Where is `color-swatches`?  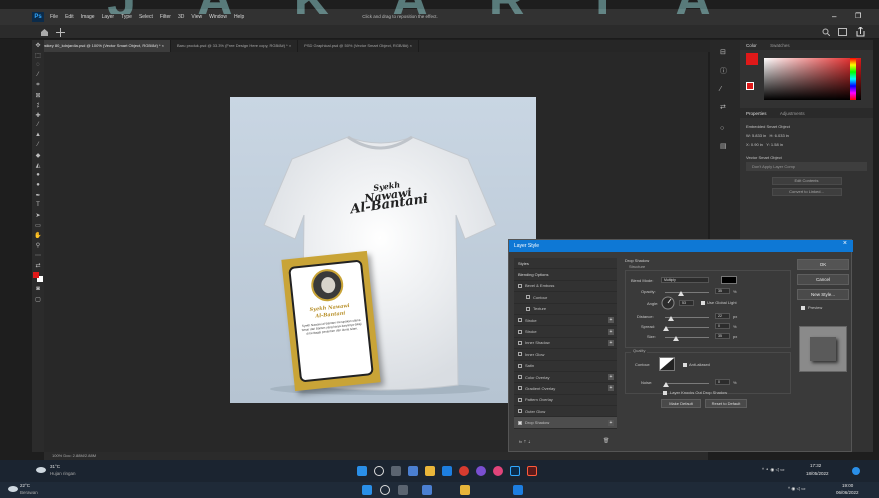 color-swatches is located at coordinates (38, 277).